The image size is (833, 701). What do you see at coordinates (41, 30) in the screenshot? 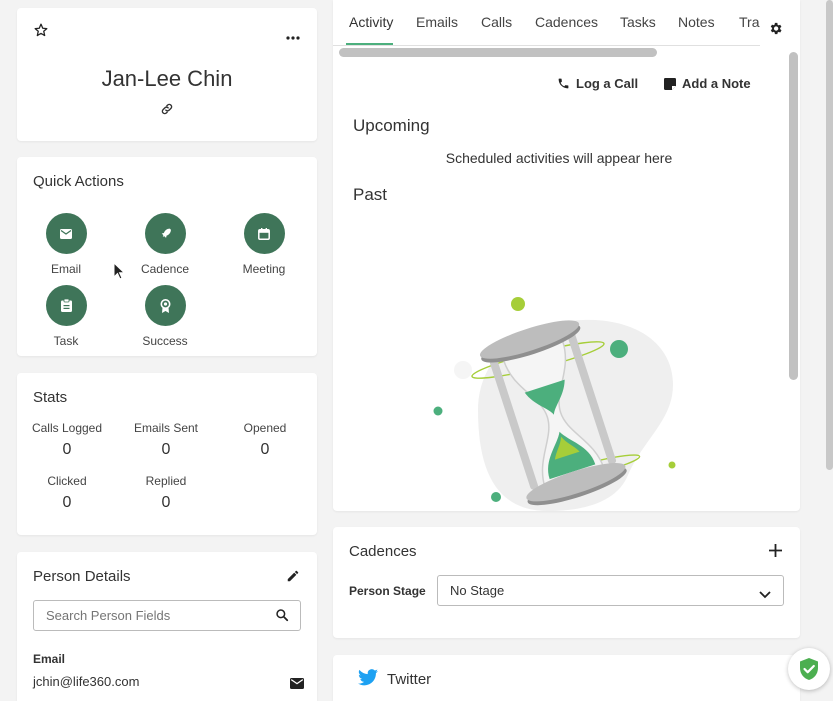
I see `star-icon` at bounding box center [41, 30].